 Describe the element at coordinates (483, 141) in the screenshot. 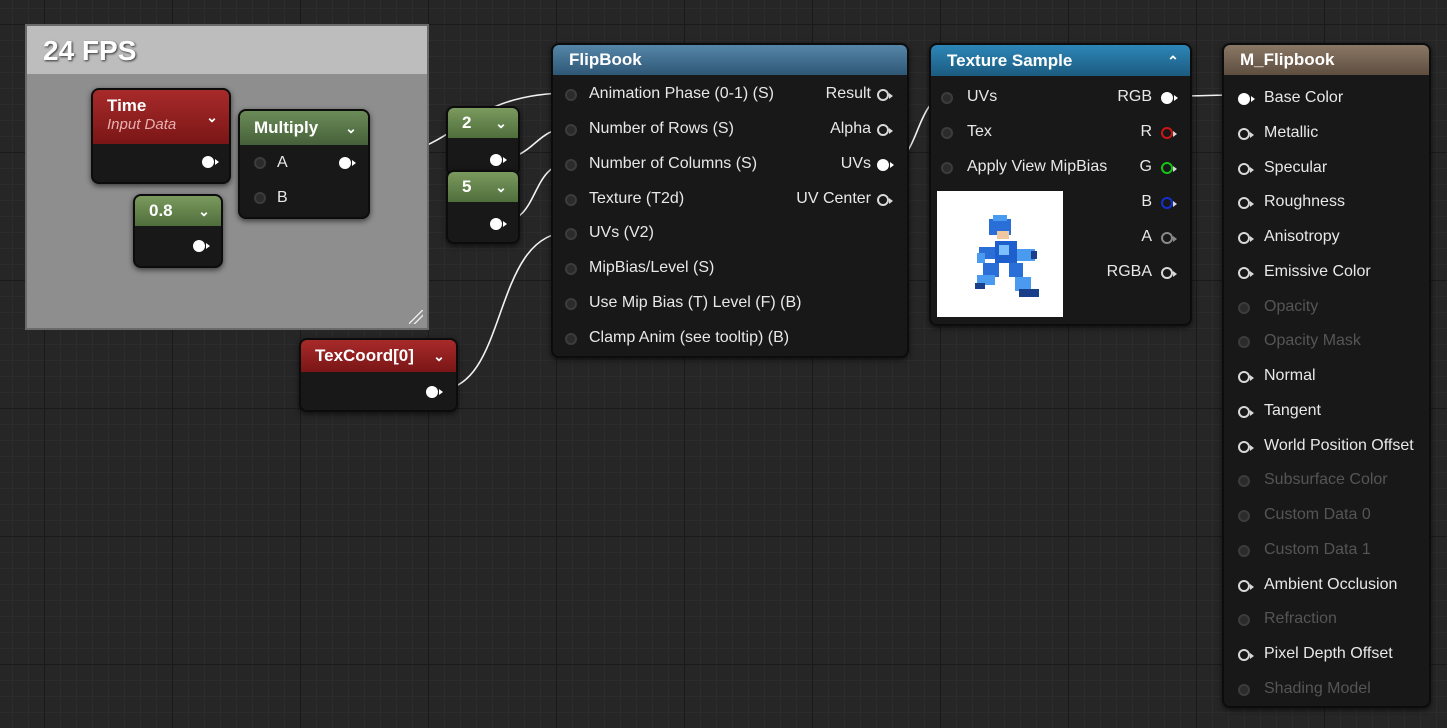

I see `constant-2-node: 2 ⌄` at that location.